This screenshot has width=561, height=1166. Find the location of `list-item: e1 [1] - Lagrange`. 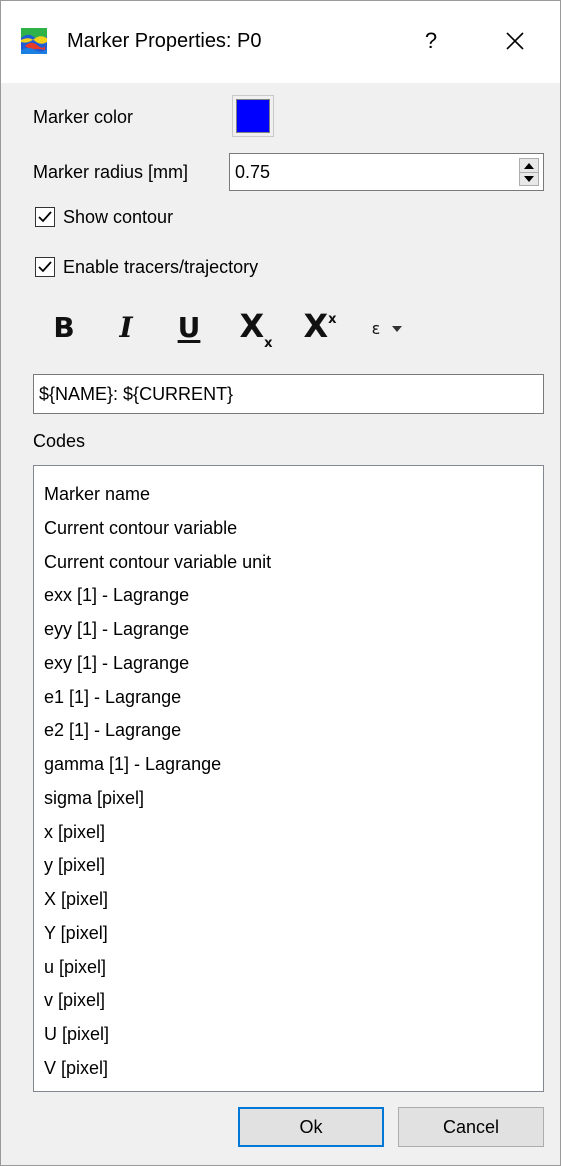

list-item: e1 [1] - Lagrange is located at coordinates (293, 698).